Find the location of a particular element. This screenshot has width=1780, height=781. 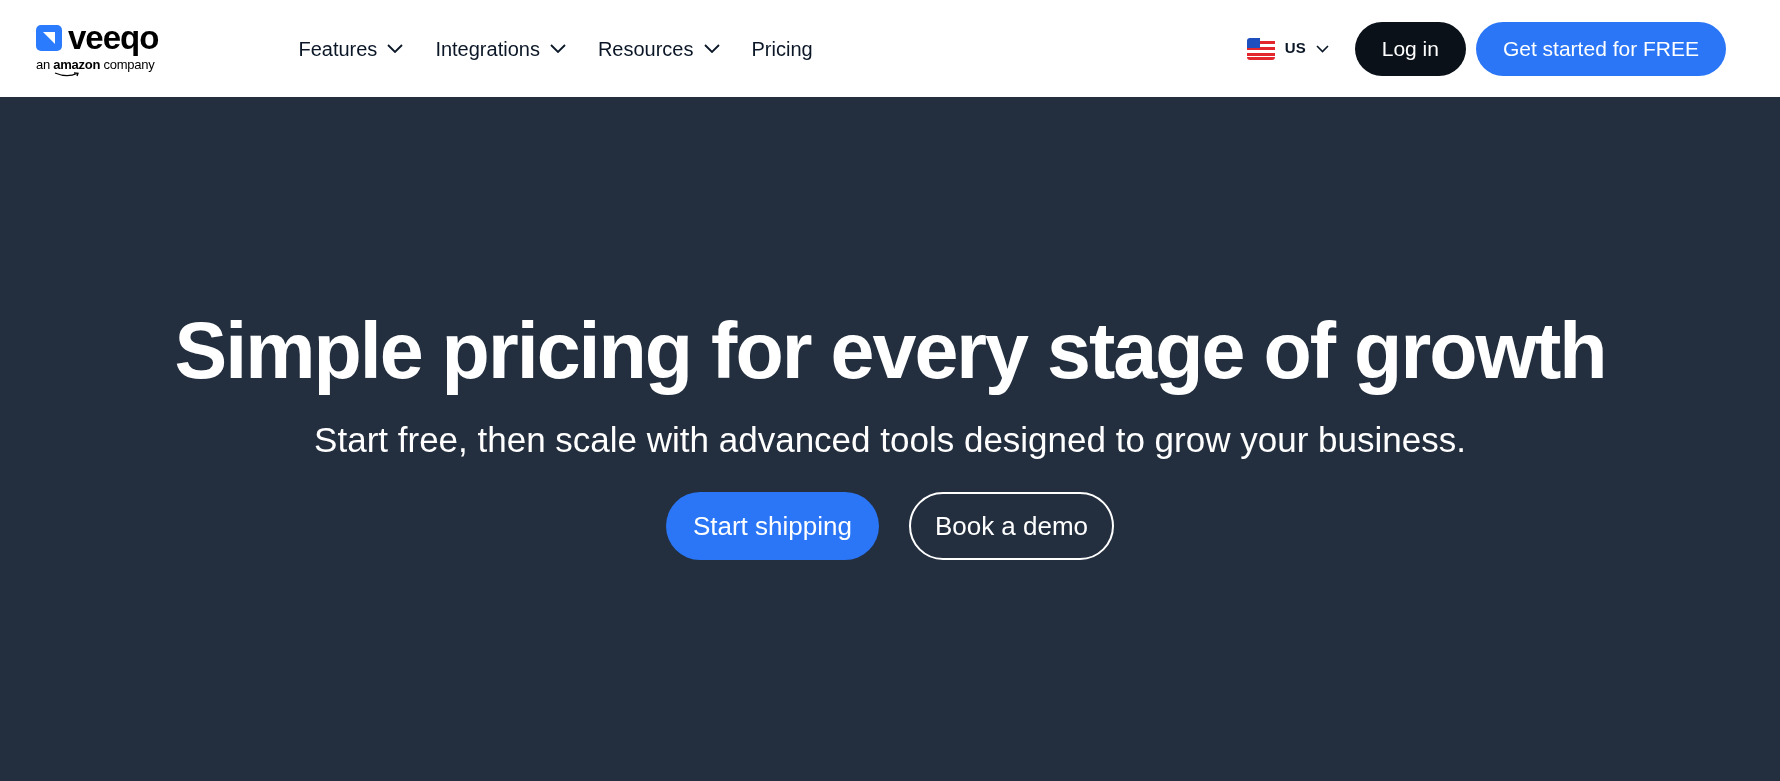

start-shipping-button: Start shipping is located at coordinates (772, 526).